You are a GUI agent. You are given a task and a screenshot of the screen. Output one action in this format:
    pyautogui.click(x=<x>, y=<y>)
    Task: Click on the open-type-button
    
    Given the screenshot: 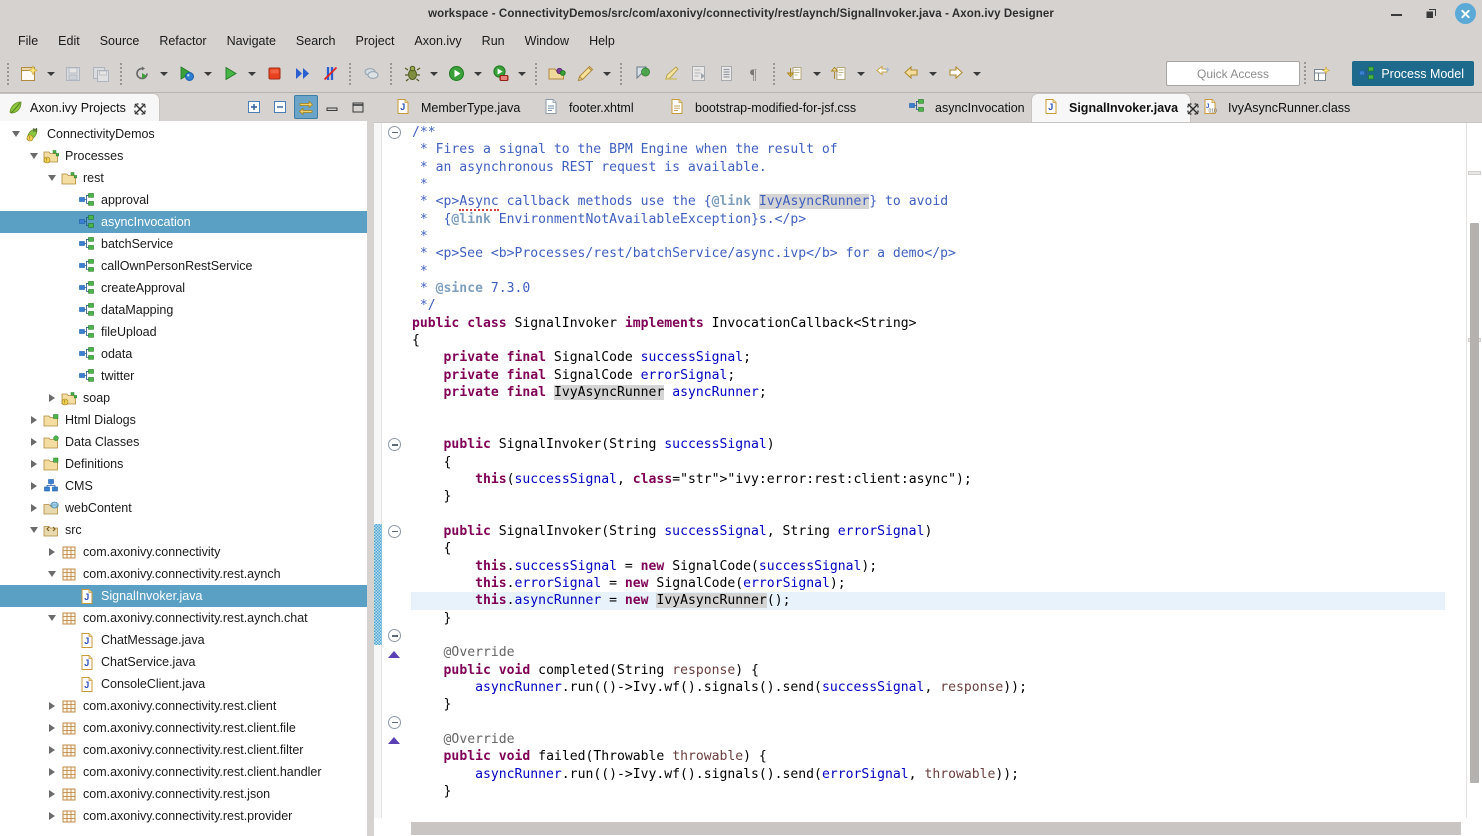 What is the action you would take?
    pyautogui.click(x=557, y=74)
    